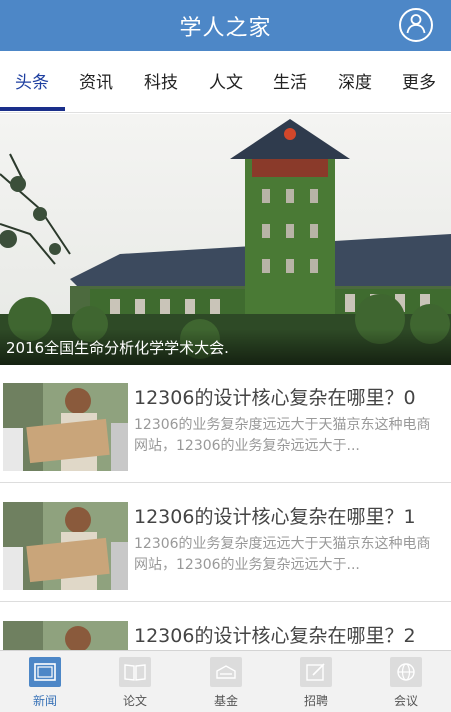 The width and height of the screenshot is (451, 712). I want to click on news-item: 12306的设计核心复杂在哪里？2, so click(225, 626).